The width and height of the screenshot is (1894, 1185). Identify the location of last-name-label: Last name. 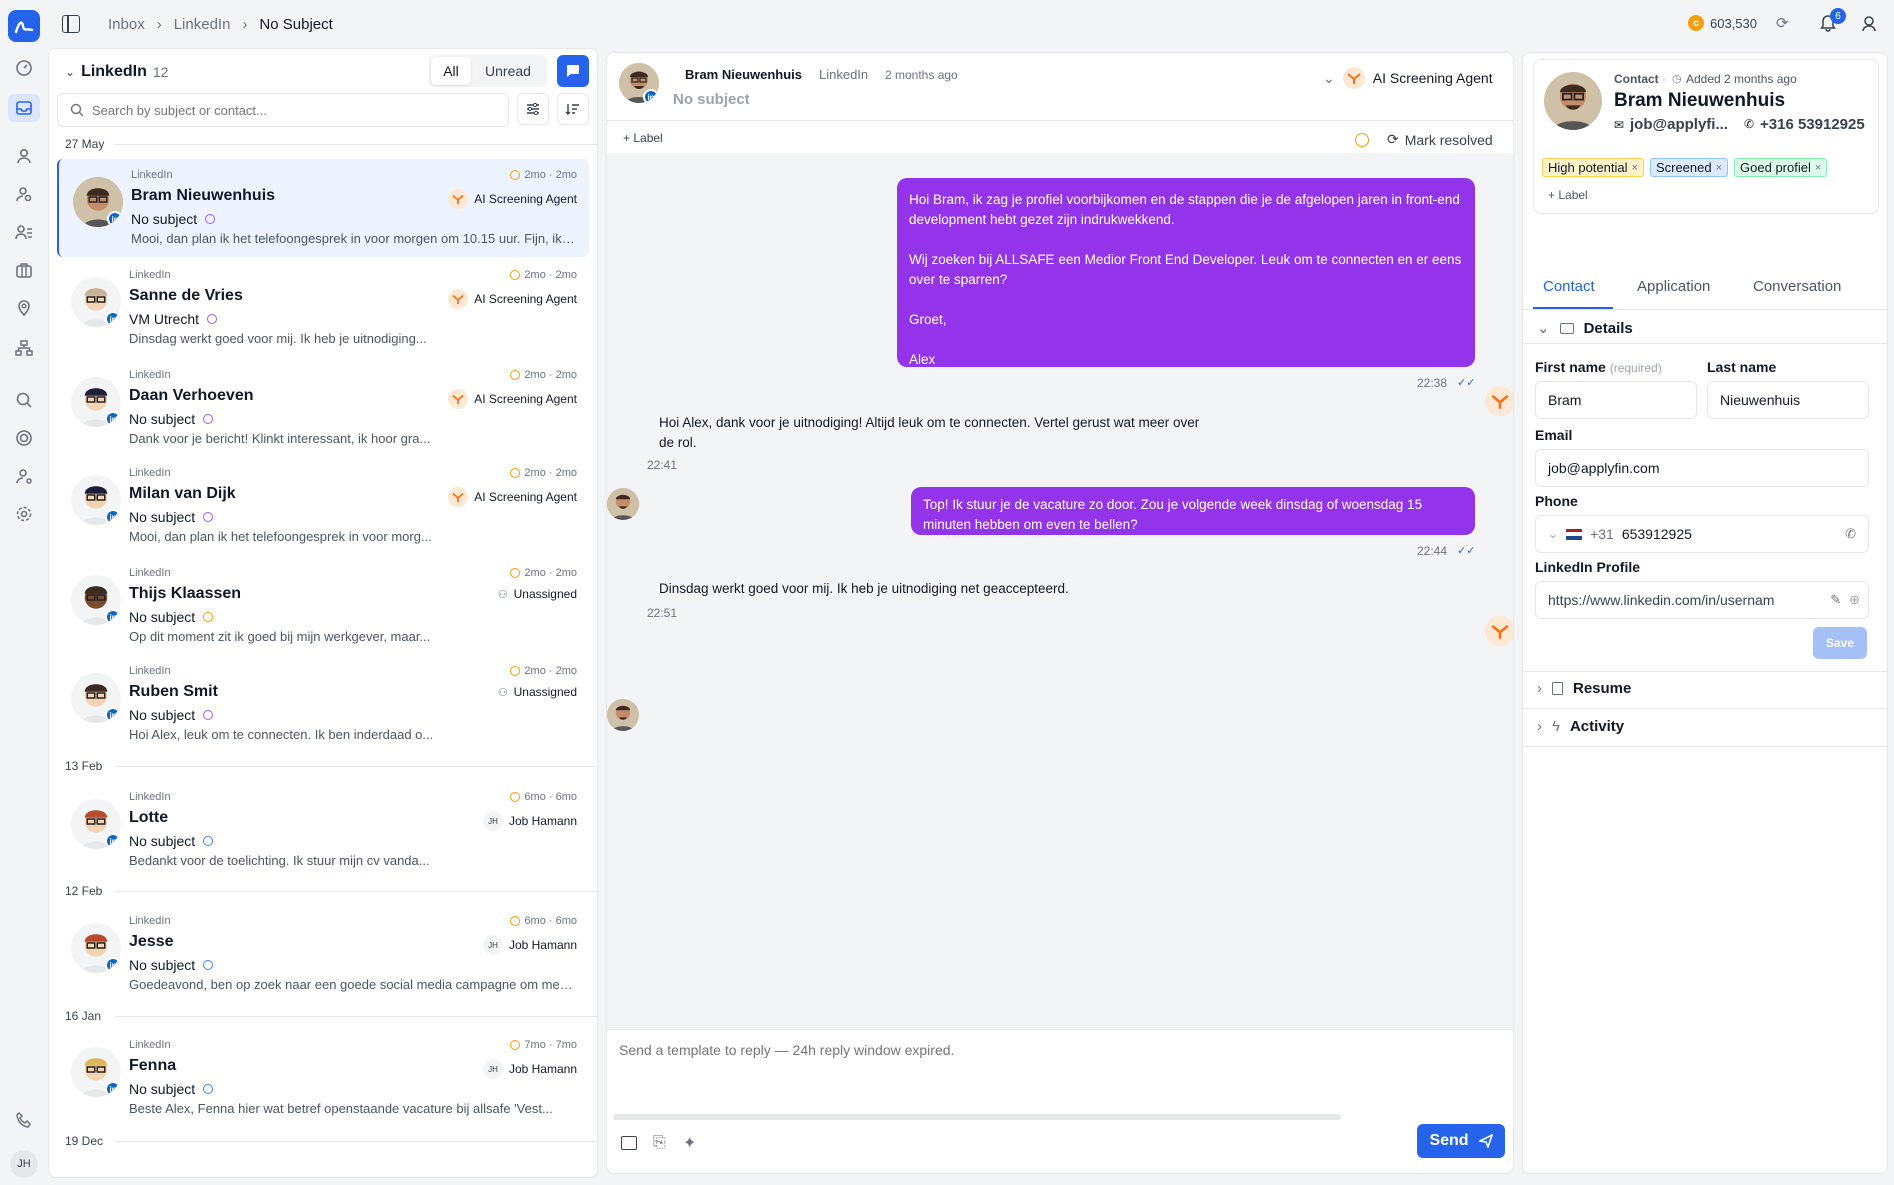
(1742, 367).